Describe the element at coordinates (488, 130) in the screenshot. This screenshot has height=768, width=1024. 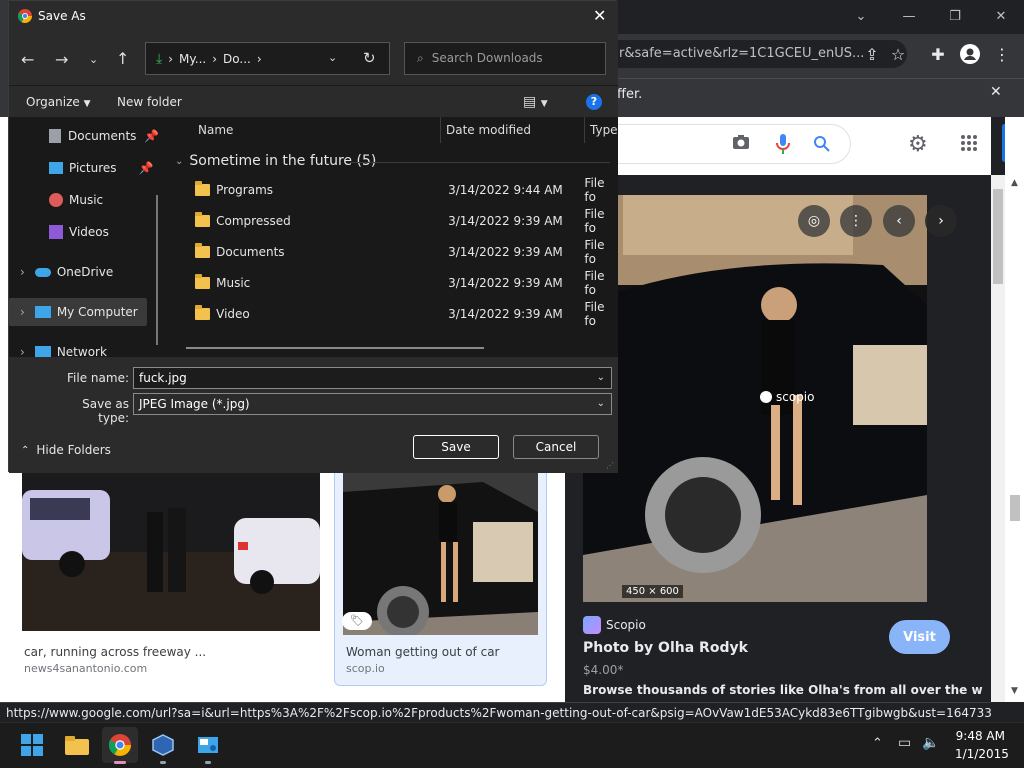
I see `column-header-date: Date modified` at that location.